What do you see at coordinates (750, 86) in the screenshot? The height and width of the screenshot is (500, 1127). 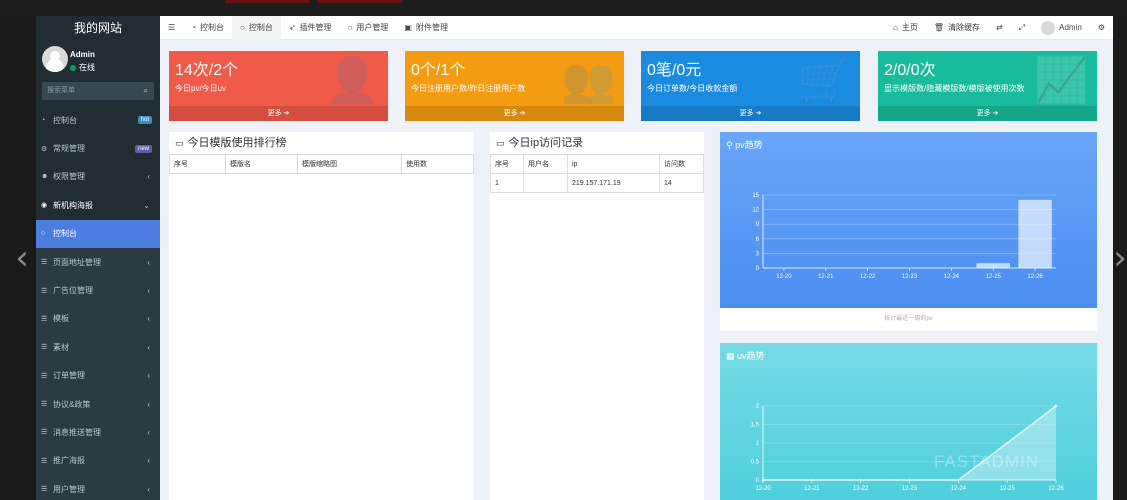 I see `stat-orders: 🛒 0笔/0元 今日订单数/今日收款金额 更多 ➔` at bounding box center [750, 86].